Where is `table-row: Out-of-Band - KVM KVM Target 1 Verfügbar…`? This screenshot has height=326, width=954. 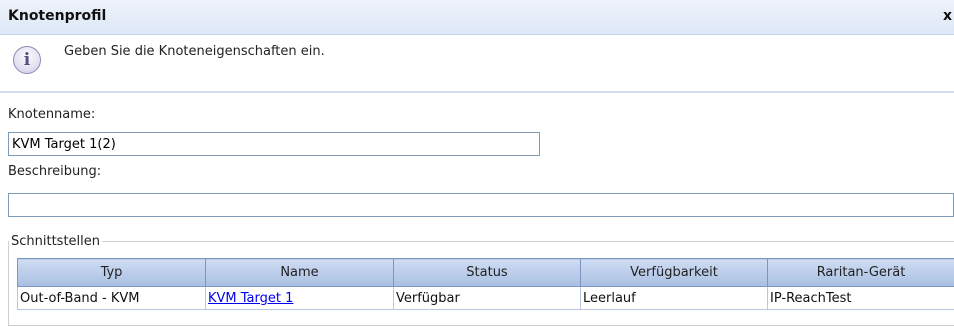
table-row: Out-of-Band - KVM KVM Target 1 Verfügbar… is located at coordinates (485, 298).